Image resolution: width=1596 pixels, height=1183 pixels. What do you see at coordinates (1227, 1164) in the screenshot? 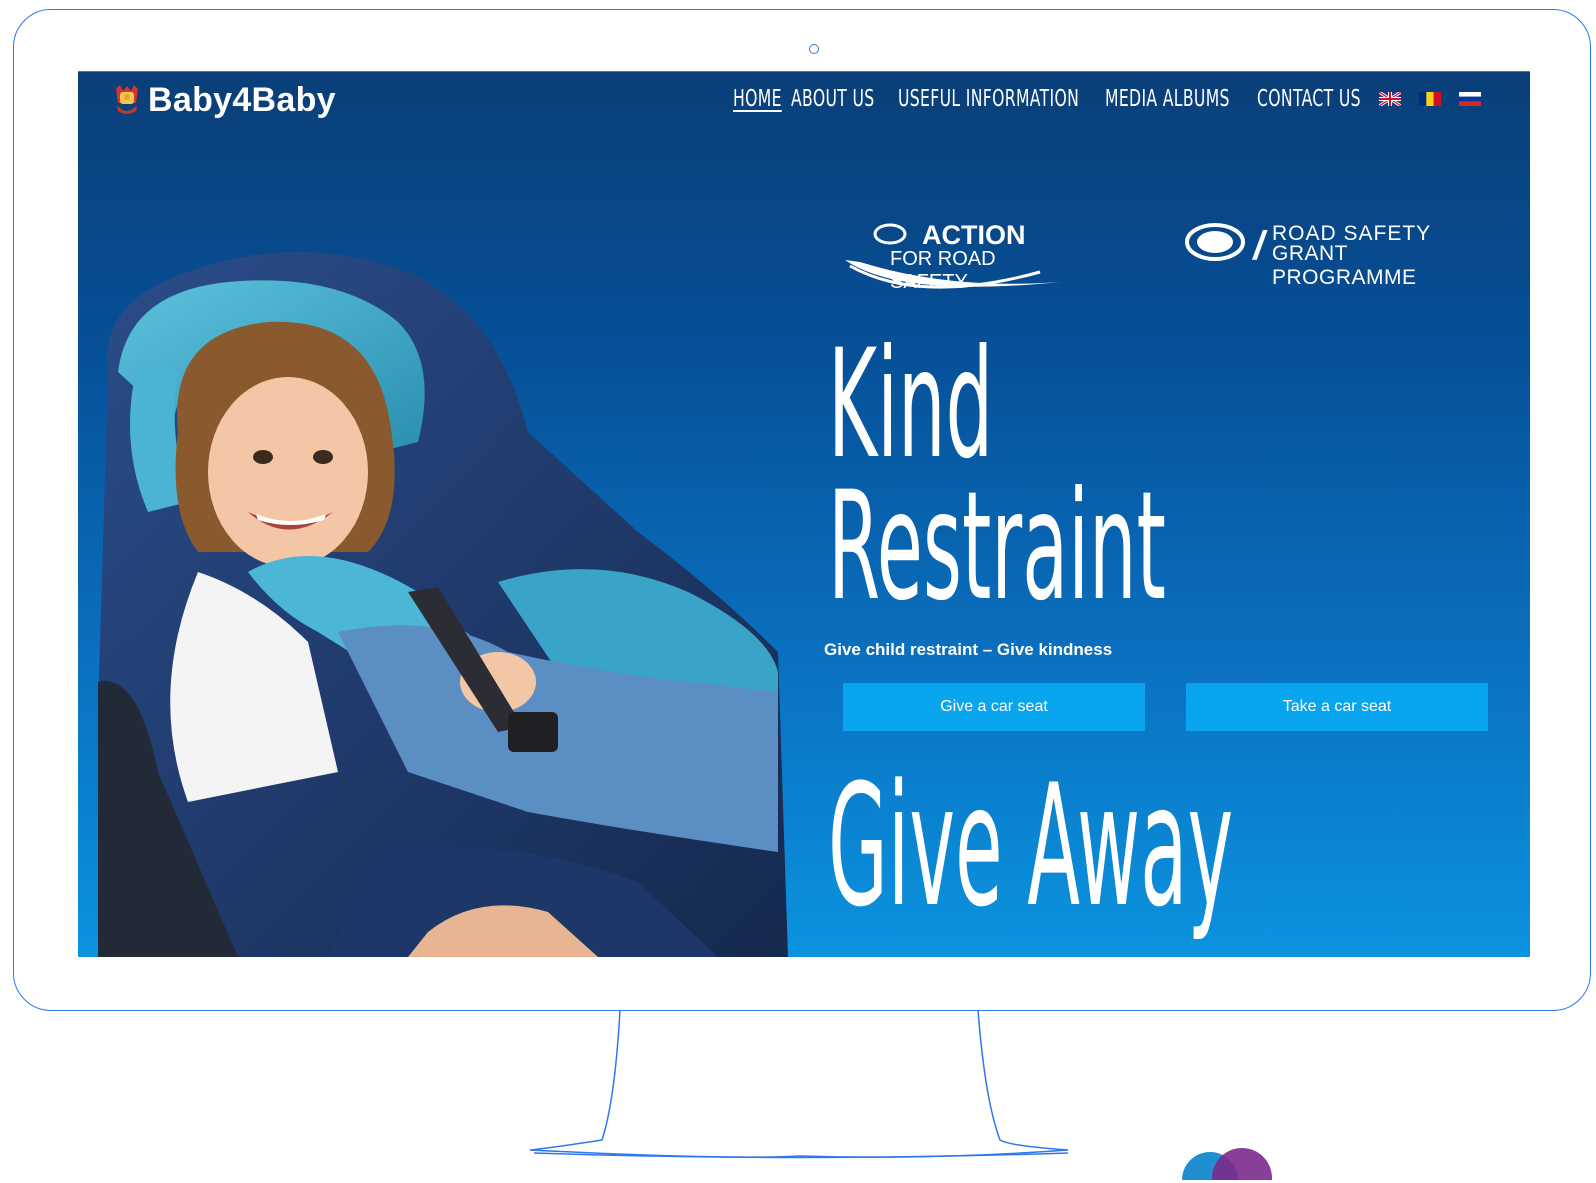
I see `corner-brand-icon` at bounding box center [1227, 1164].